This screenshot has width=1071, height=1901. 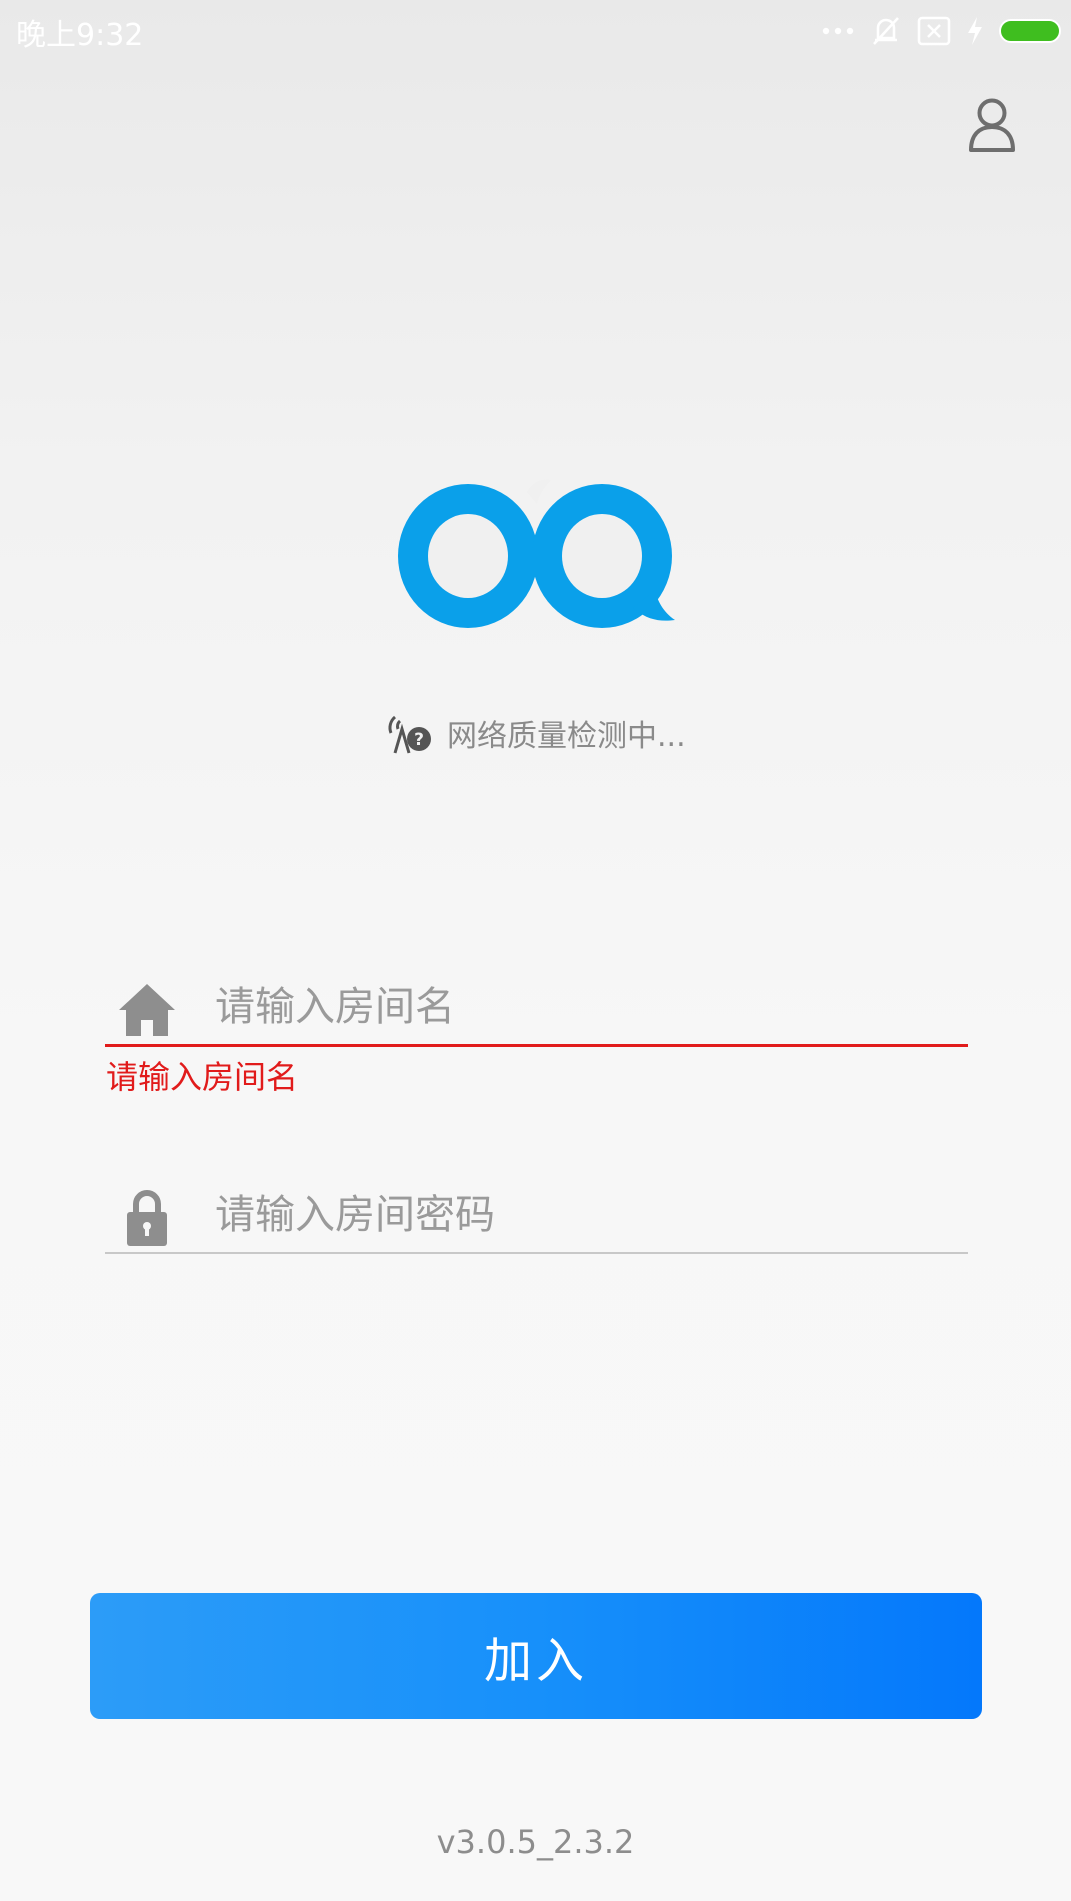 I want to click on status-icons, so click(x=941, y=31).